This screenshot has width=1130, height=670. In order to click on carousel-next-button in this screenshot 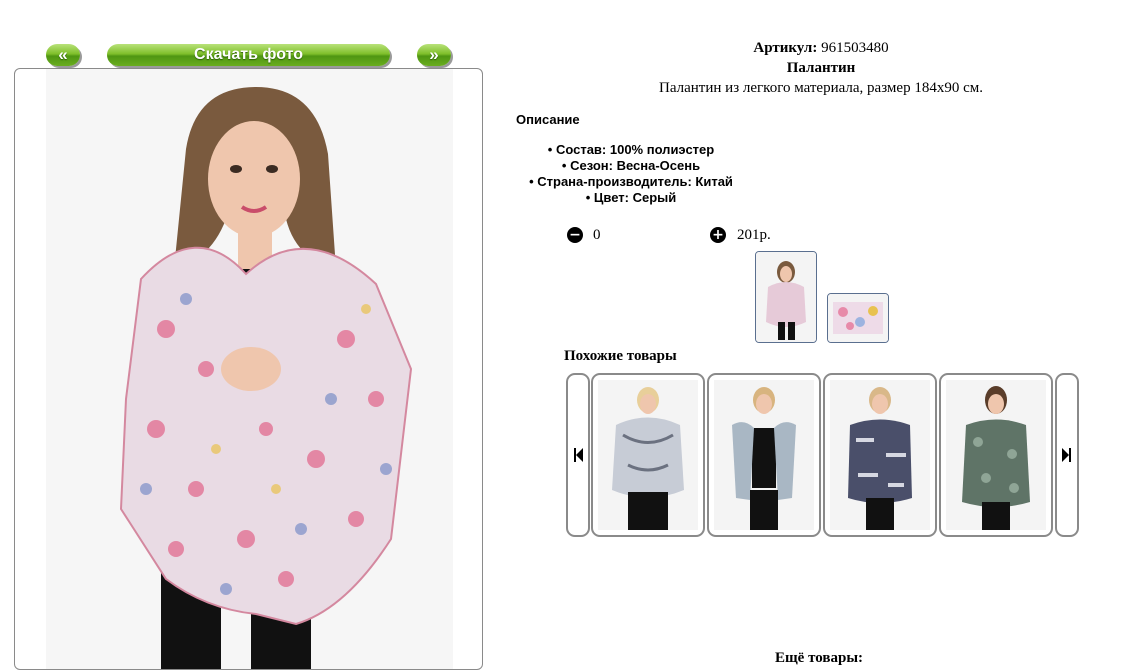, I will do `click(1067, 455)`.